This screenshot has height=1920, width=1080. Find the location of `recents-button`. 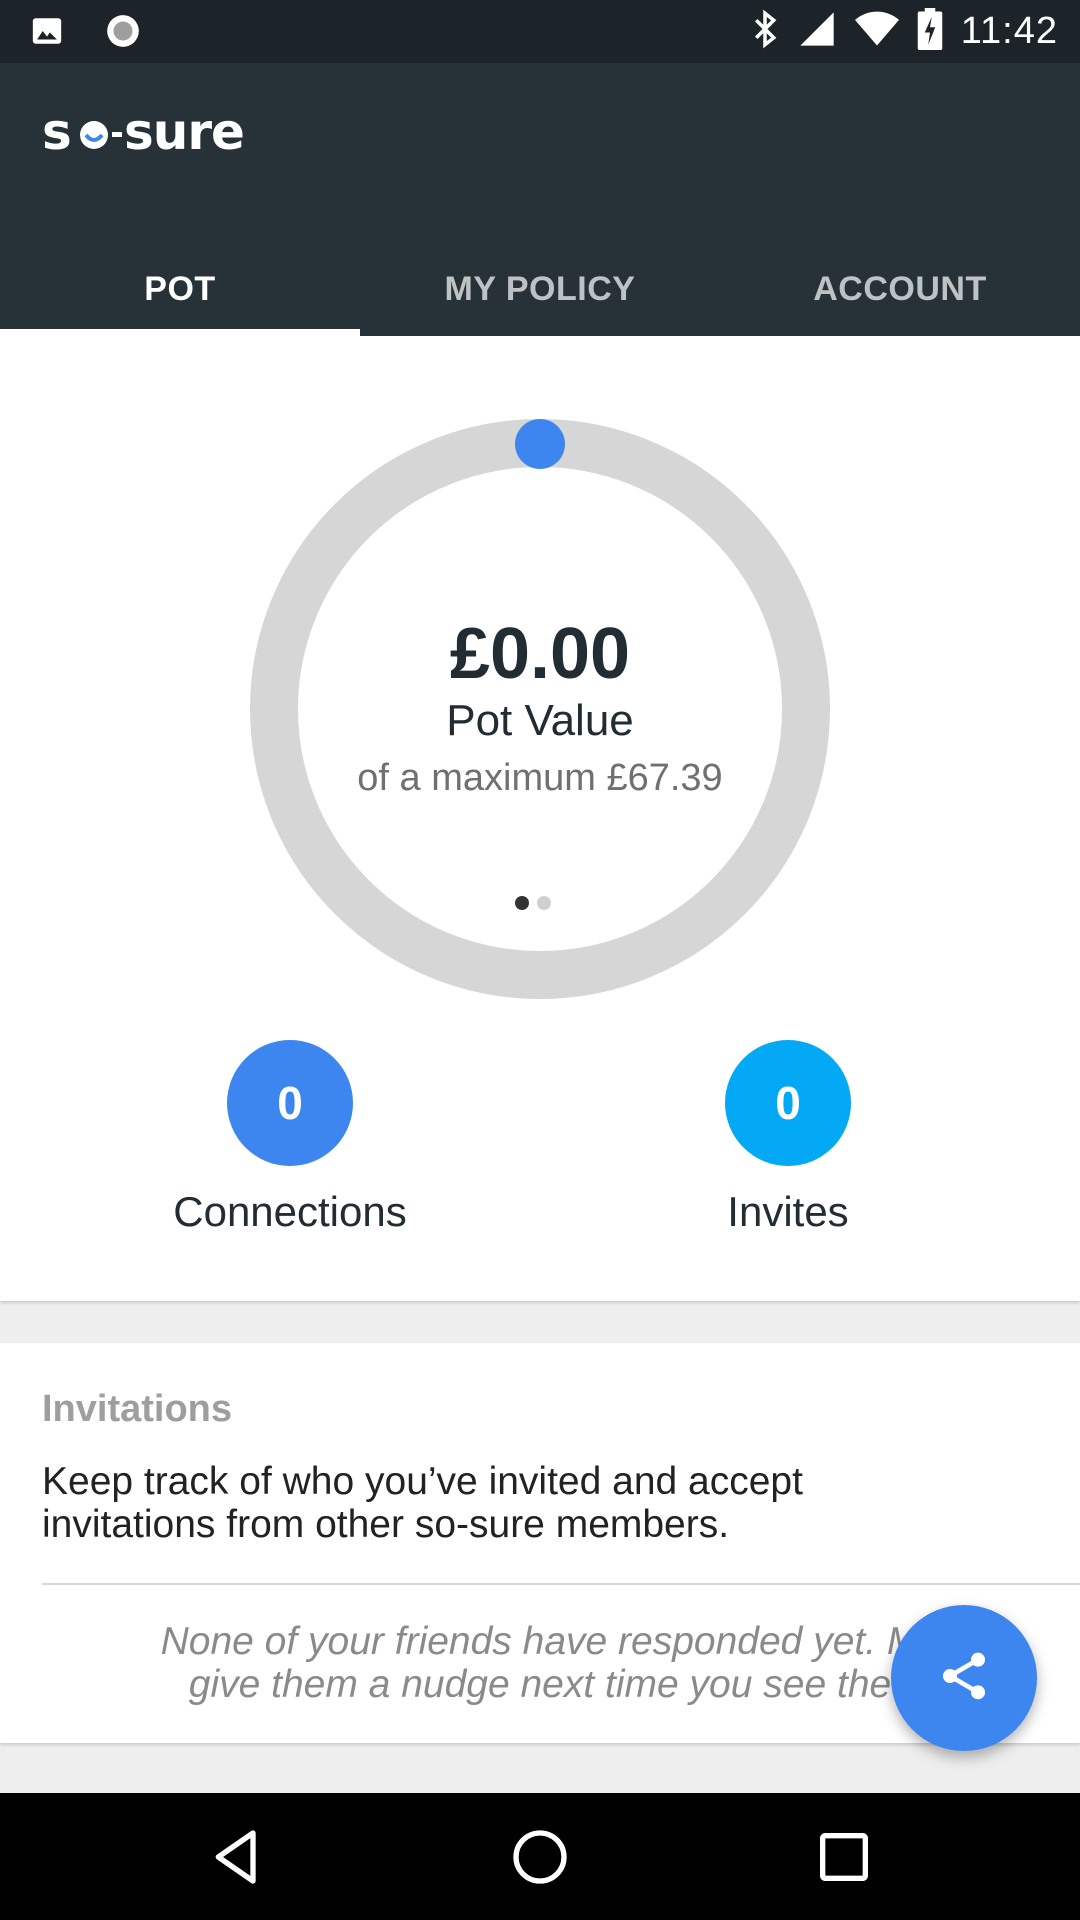

recents-button is located at coordinates (844, 1857).